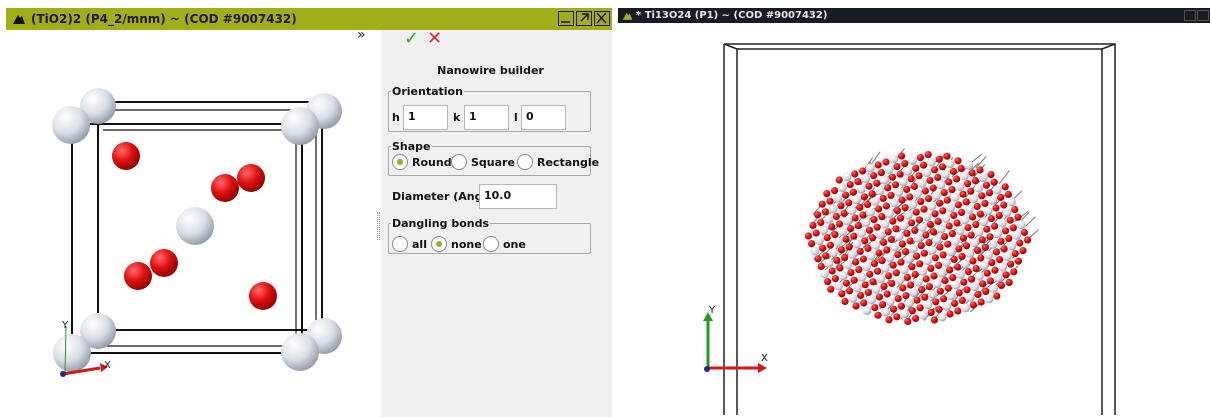 This screenshot has width=1210, height=417. What do you see at coordinates (378, 226) in the screenshot?
I see `panel-resize-grip` at bounding box center [378, 226].